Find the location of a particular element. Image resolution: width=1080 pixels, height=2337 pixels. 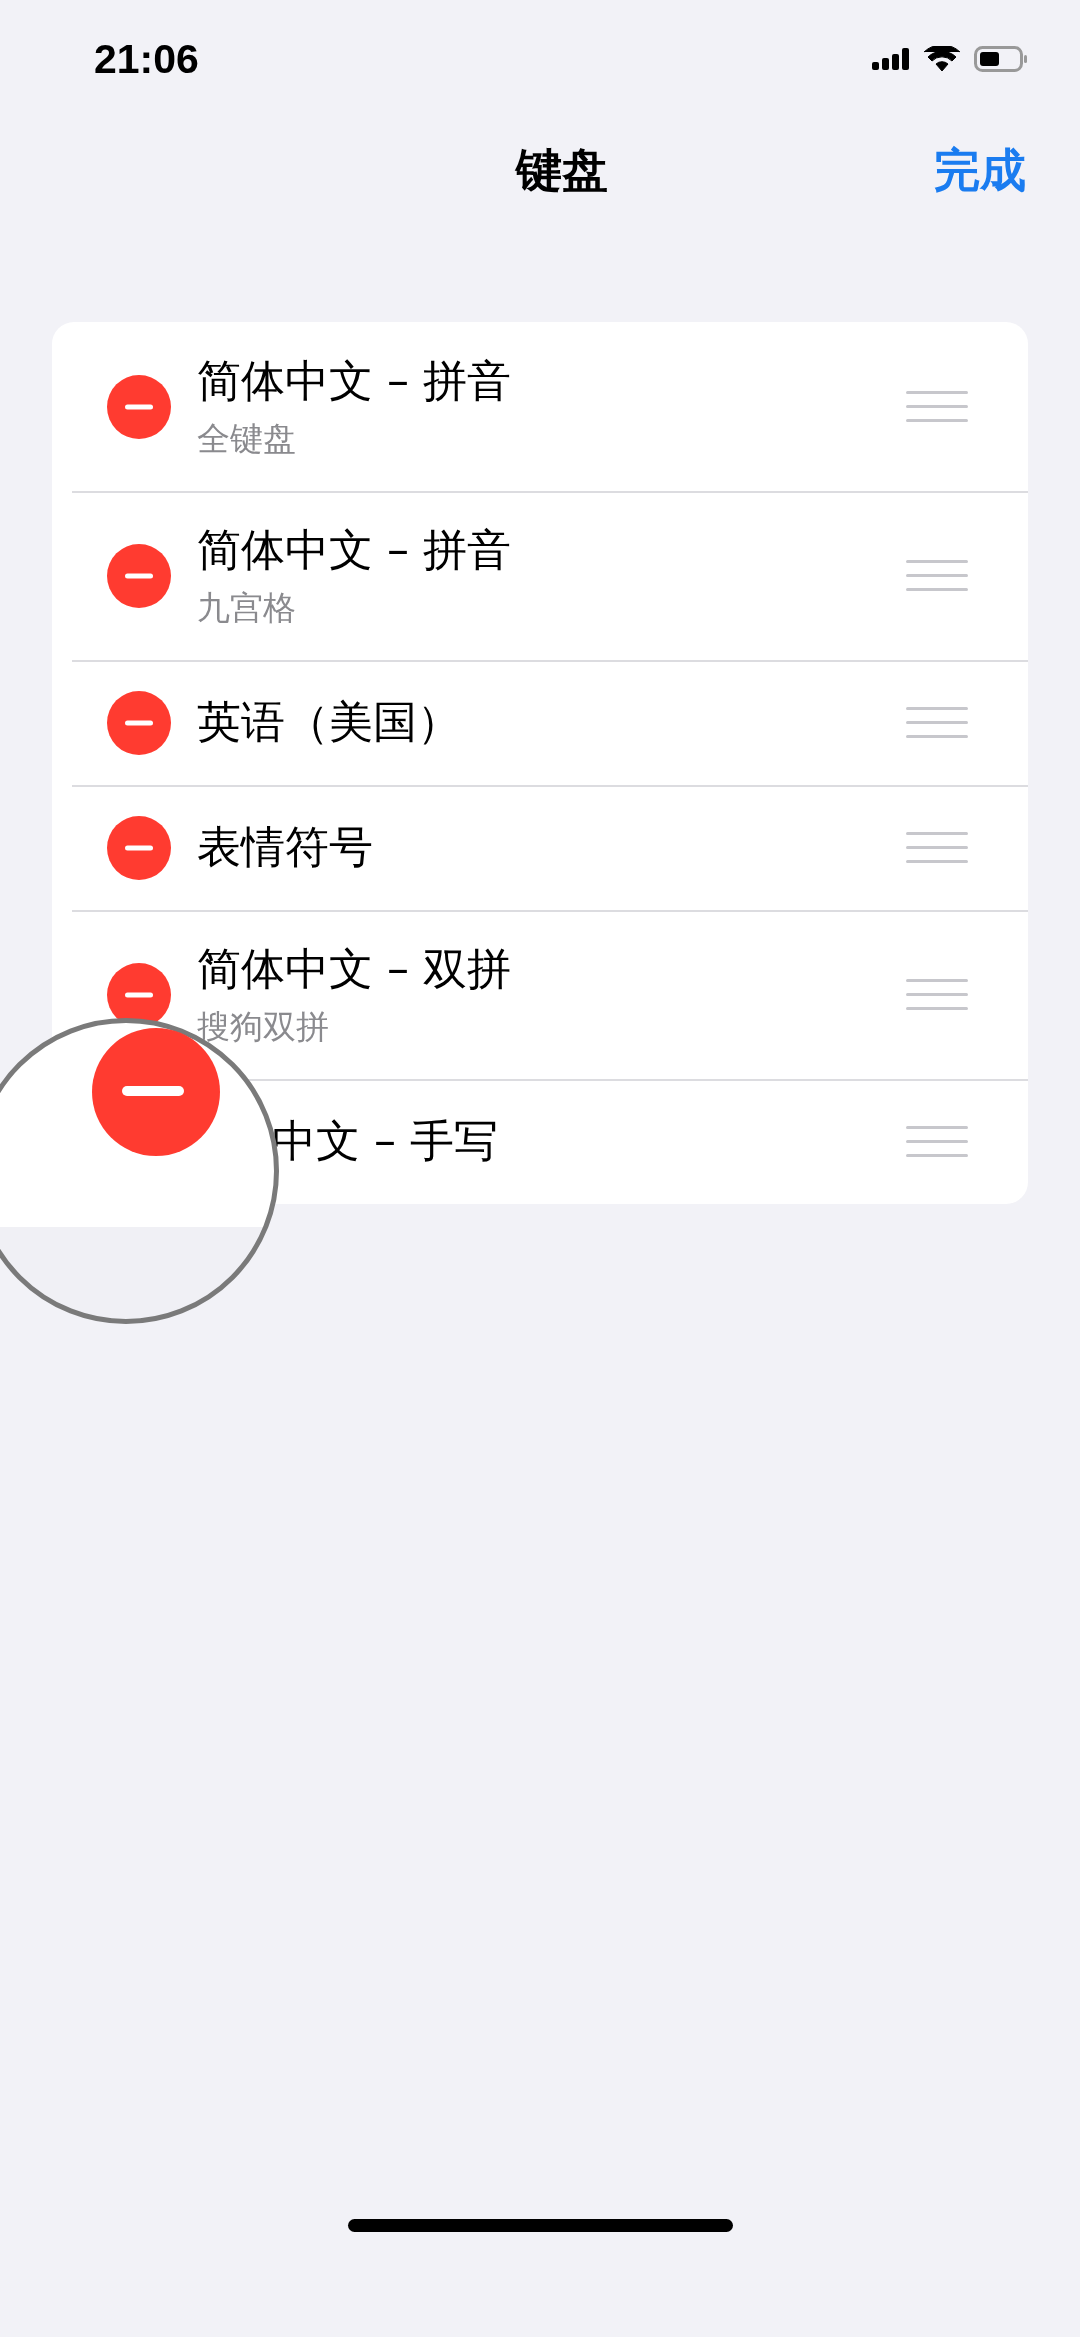

status-time: 21:06 is located at coordinates (146, 59).